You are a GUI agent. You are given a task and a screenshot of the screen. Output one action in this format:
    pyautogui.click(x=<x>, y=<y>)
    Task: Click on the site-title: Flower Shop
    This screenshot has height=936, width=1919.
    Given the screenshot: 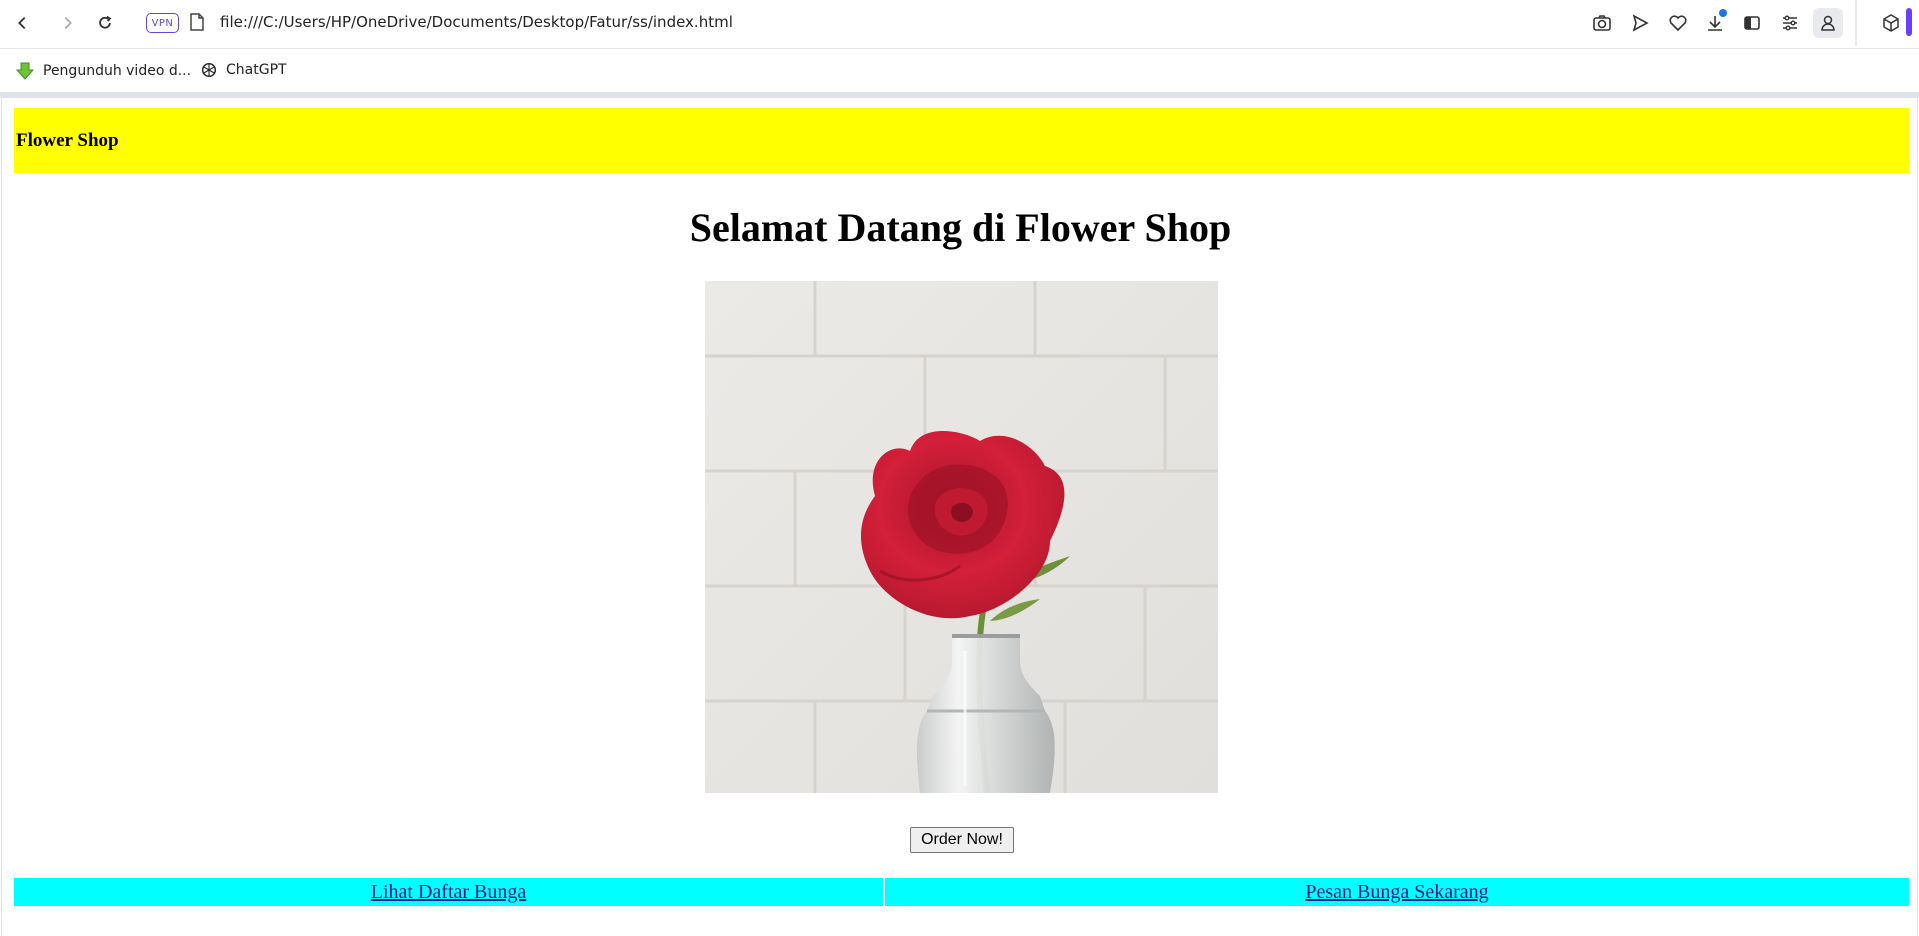 What is the action you would take?
    pyautogui.click(x=67, y=140)
    